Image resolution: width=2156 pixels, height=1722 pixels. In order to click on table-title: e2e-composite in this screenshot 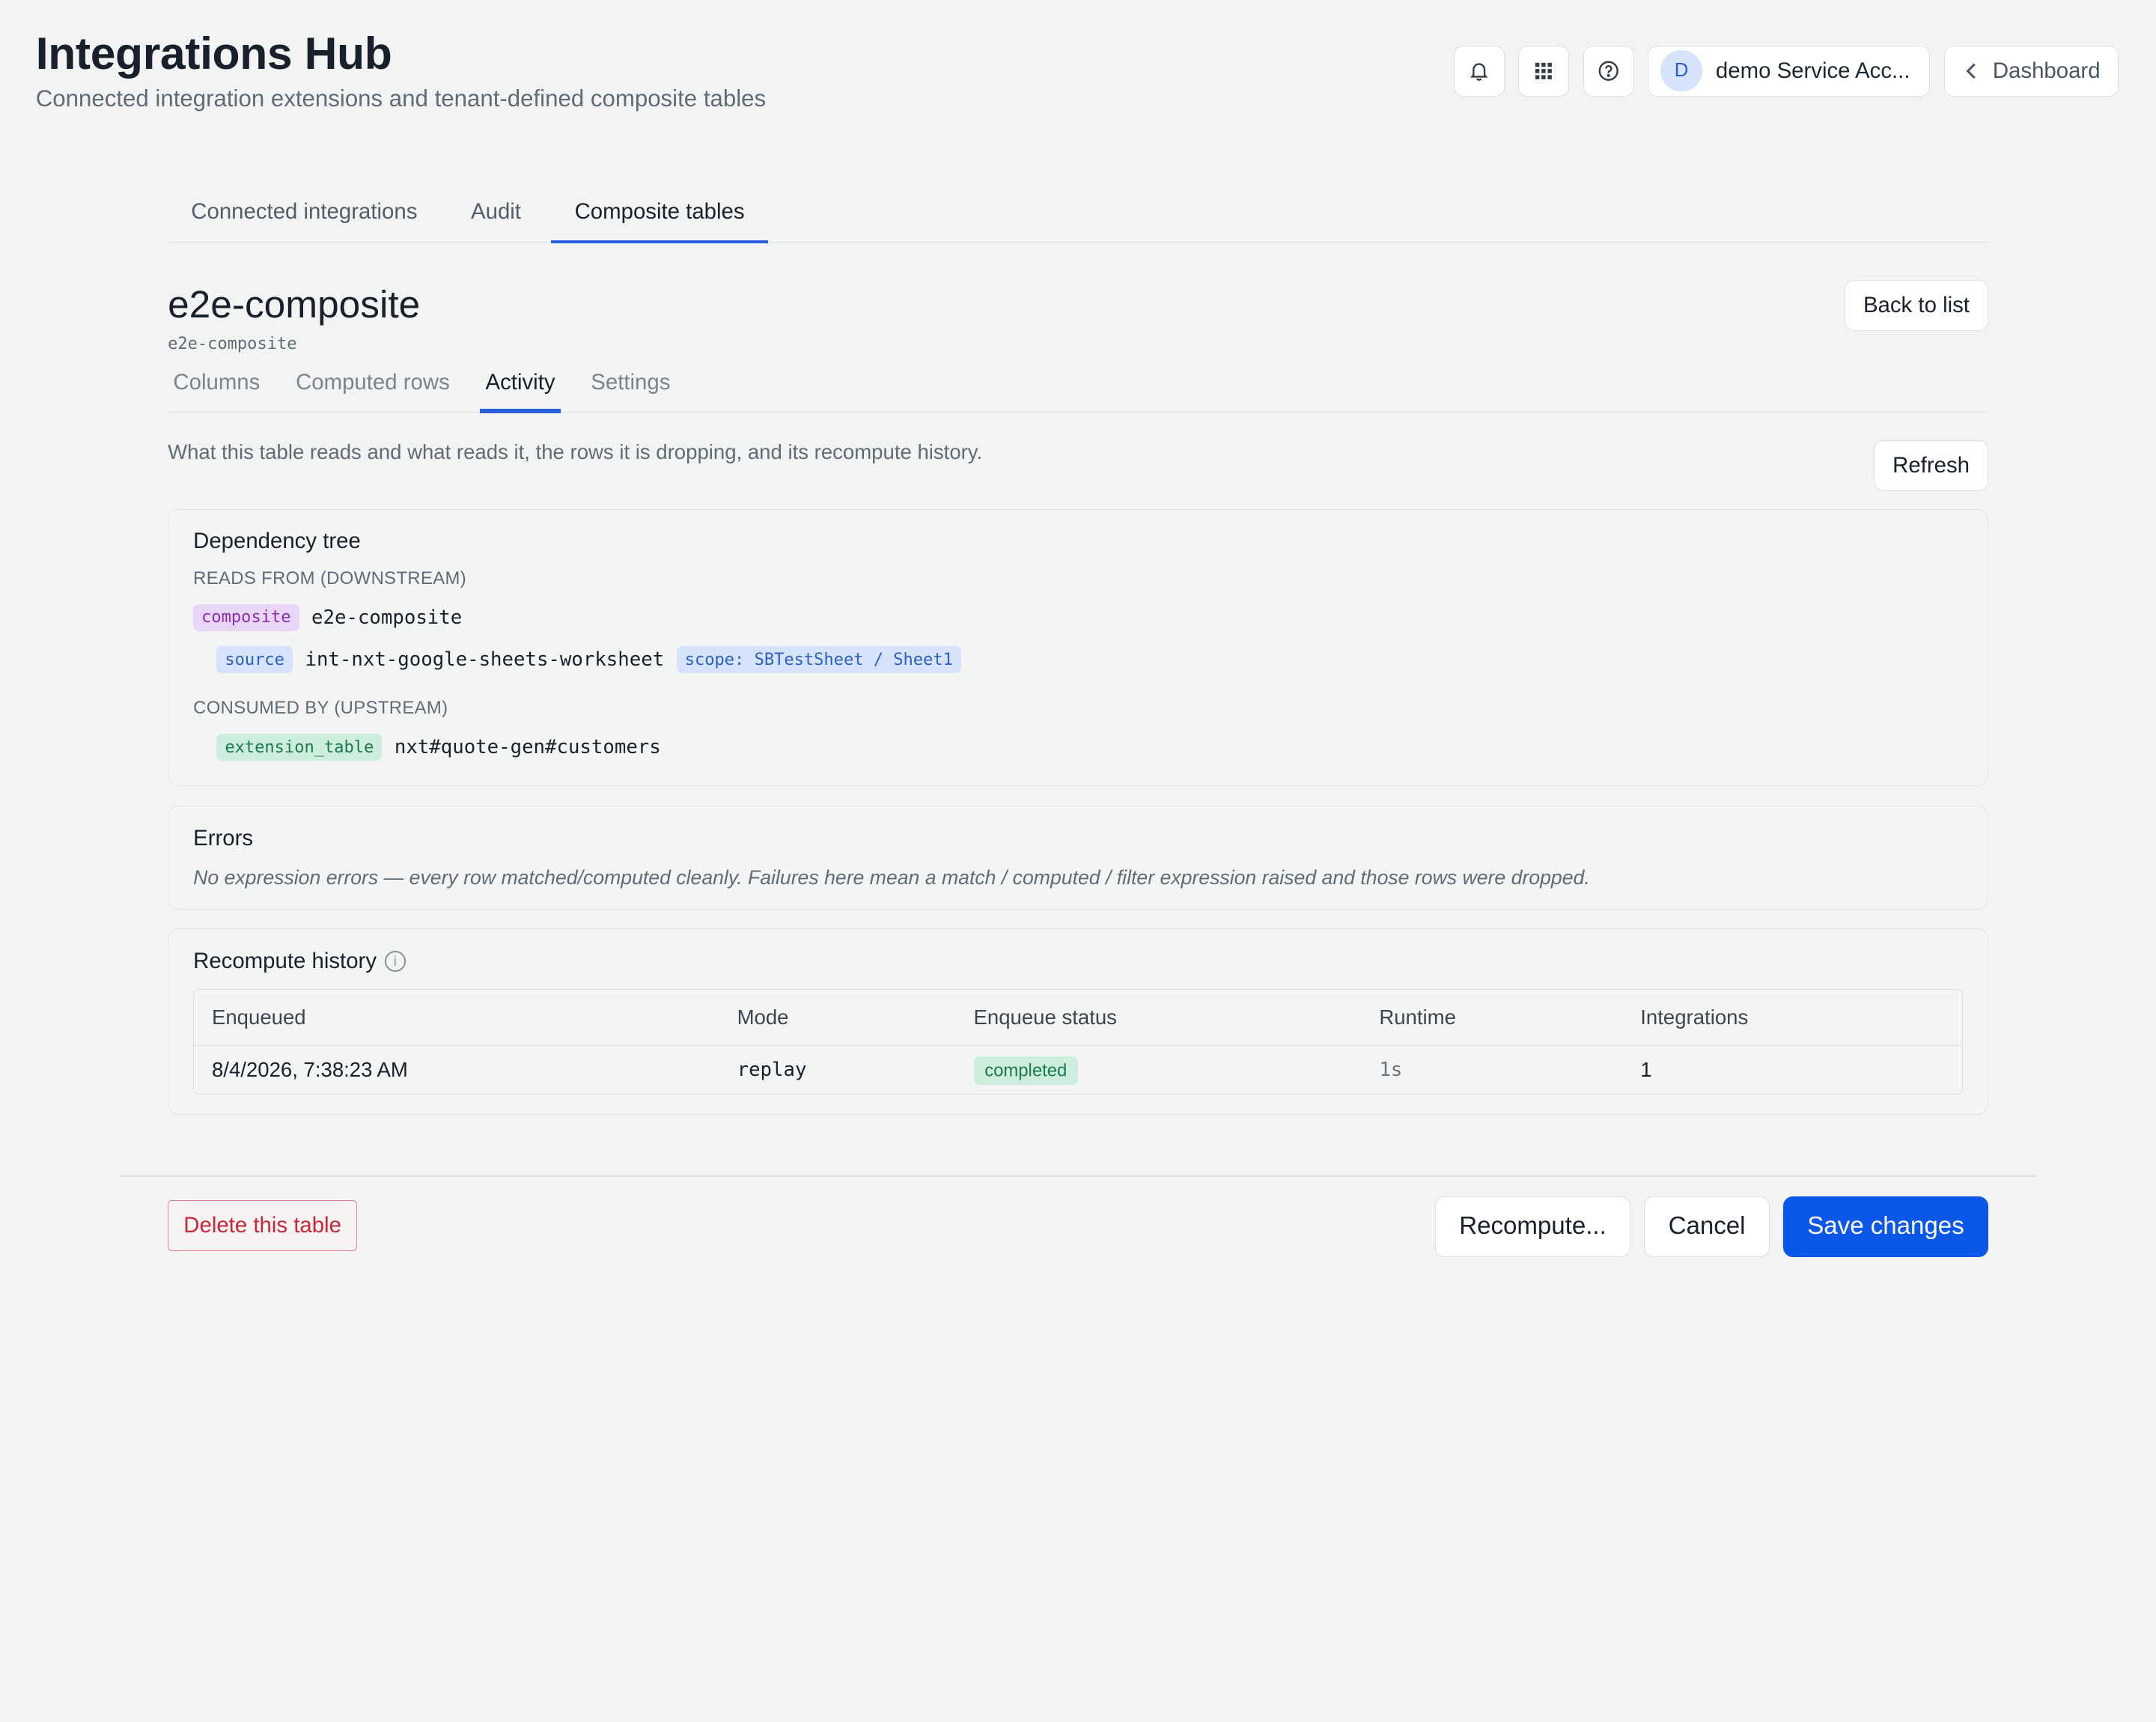, I will do `click(294, 304)`.